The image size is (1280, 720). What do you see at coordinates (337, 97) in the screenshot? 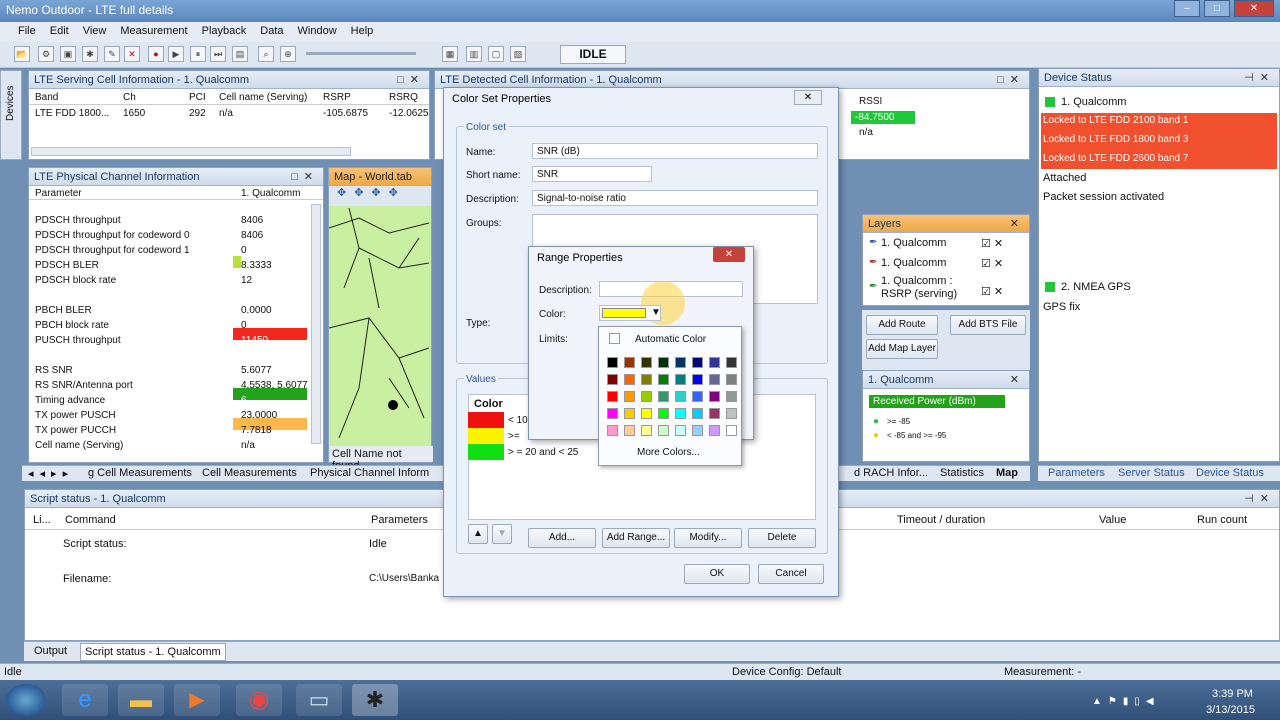
I see `col-rsrp: RSRP` at bounding box center [337, 97].